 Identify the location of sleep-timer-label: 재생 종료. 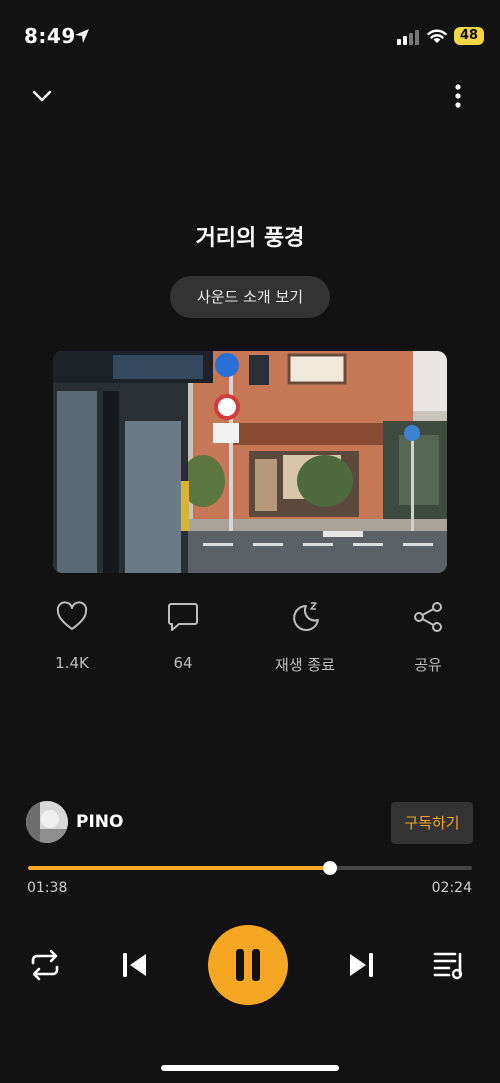
(305, 665).